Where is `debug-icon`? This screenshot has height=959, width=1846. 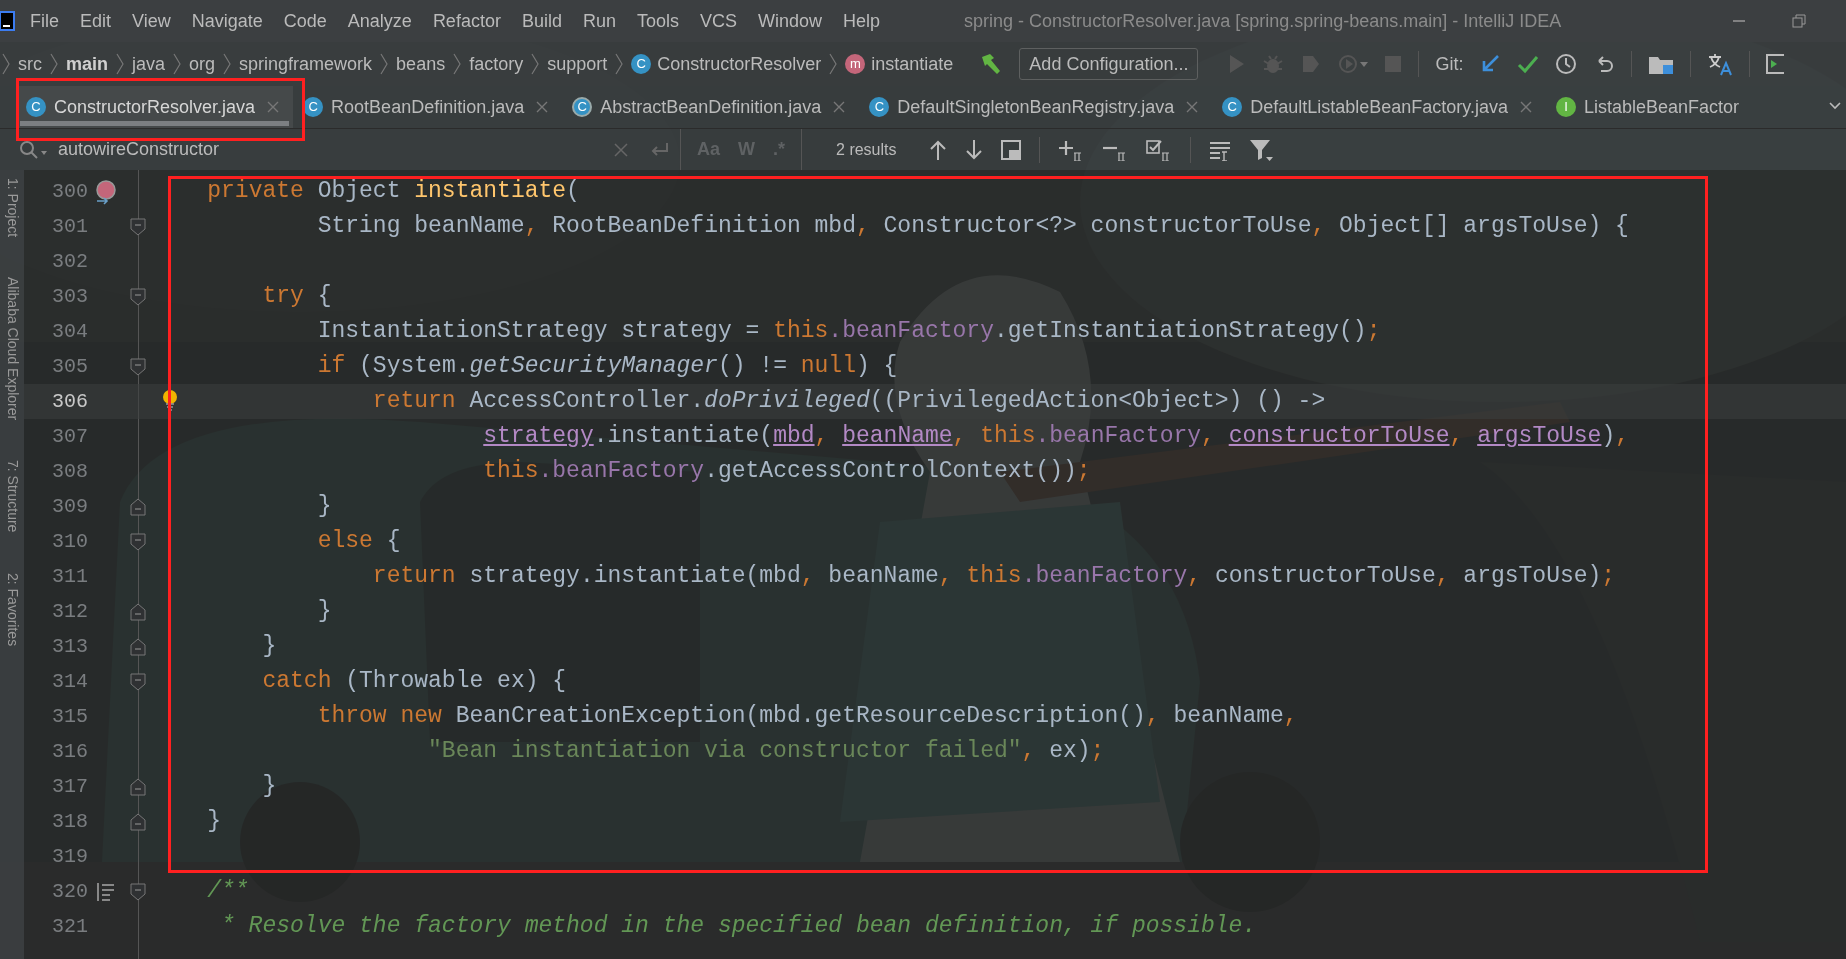 debug-icon is located at coordinates (1273, 64).